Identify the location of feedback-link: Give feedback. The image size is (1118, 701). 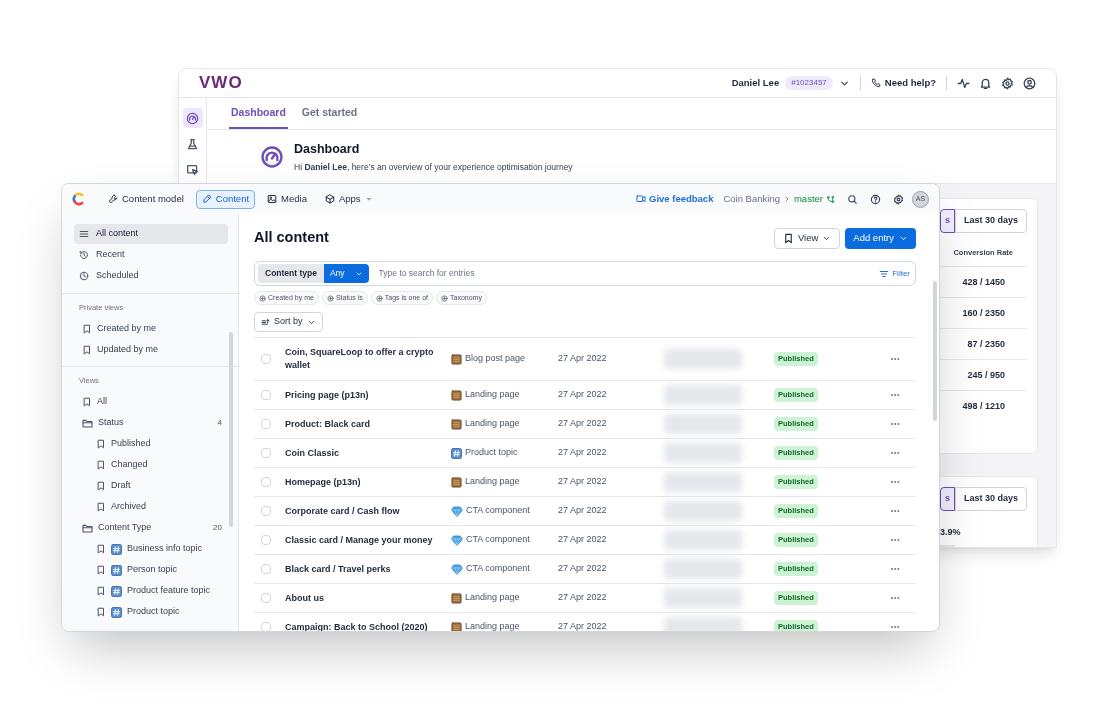
(675, 199).